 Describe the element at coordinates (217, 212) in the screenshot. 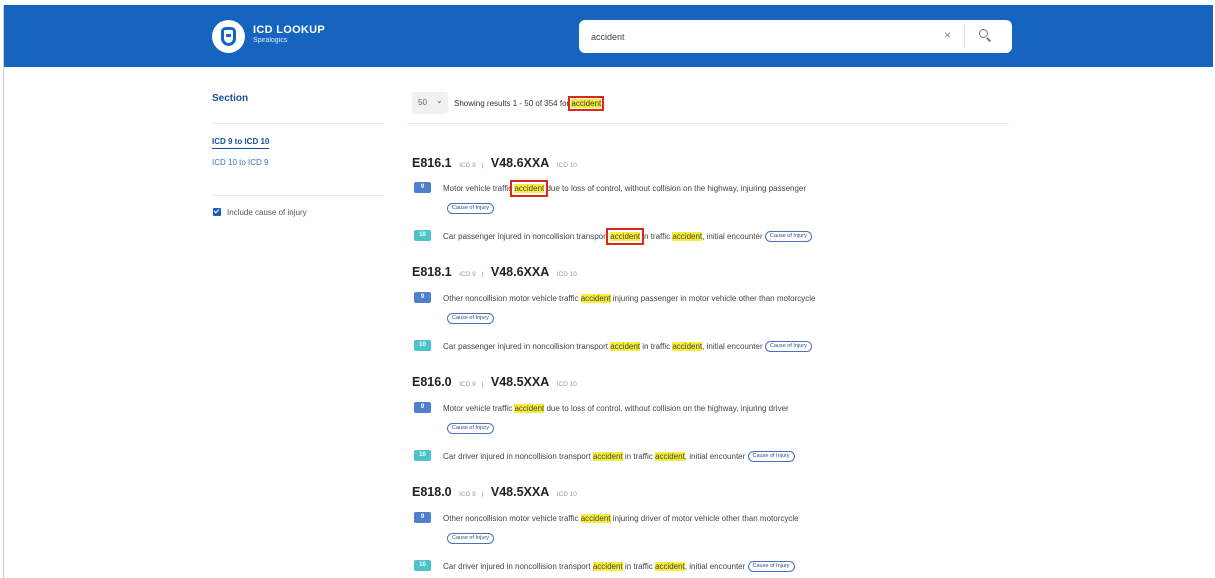

I see `include-cause-of-injury-checkbox` at that location.